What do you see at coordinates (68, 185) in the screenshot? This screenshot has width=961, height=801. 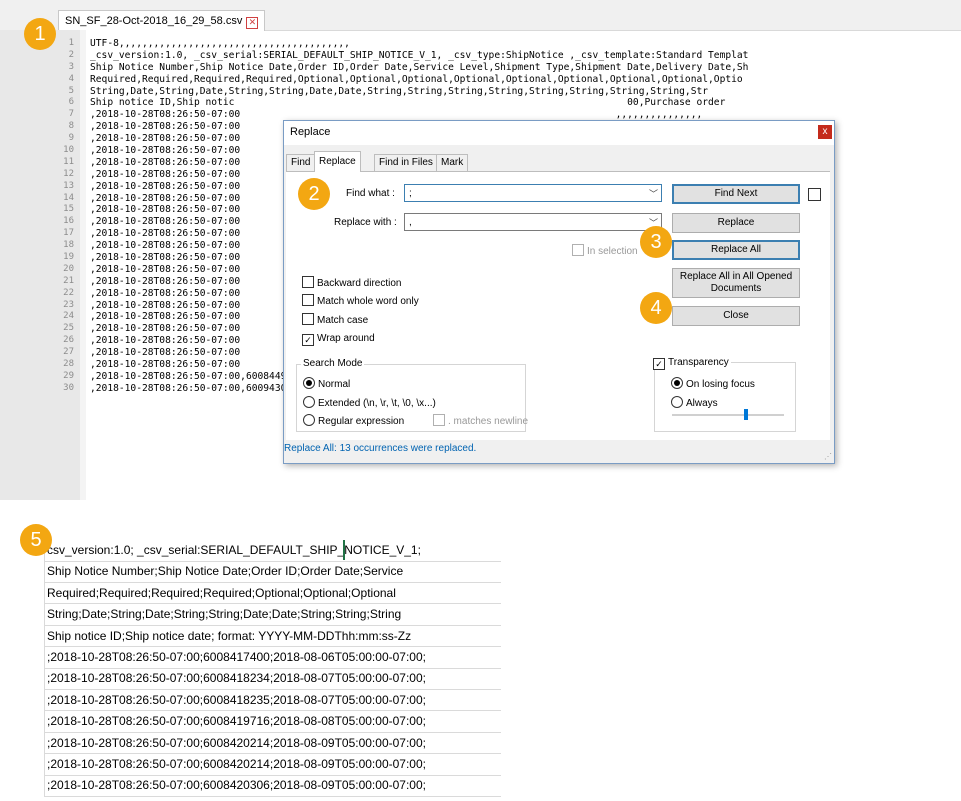 I see `line-number: 13` at bounding box center [68, 185].